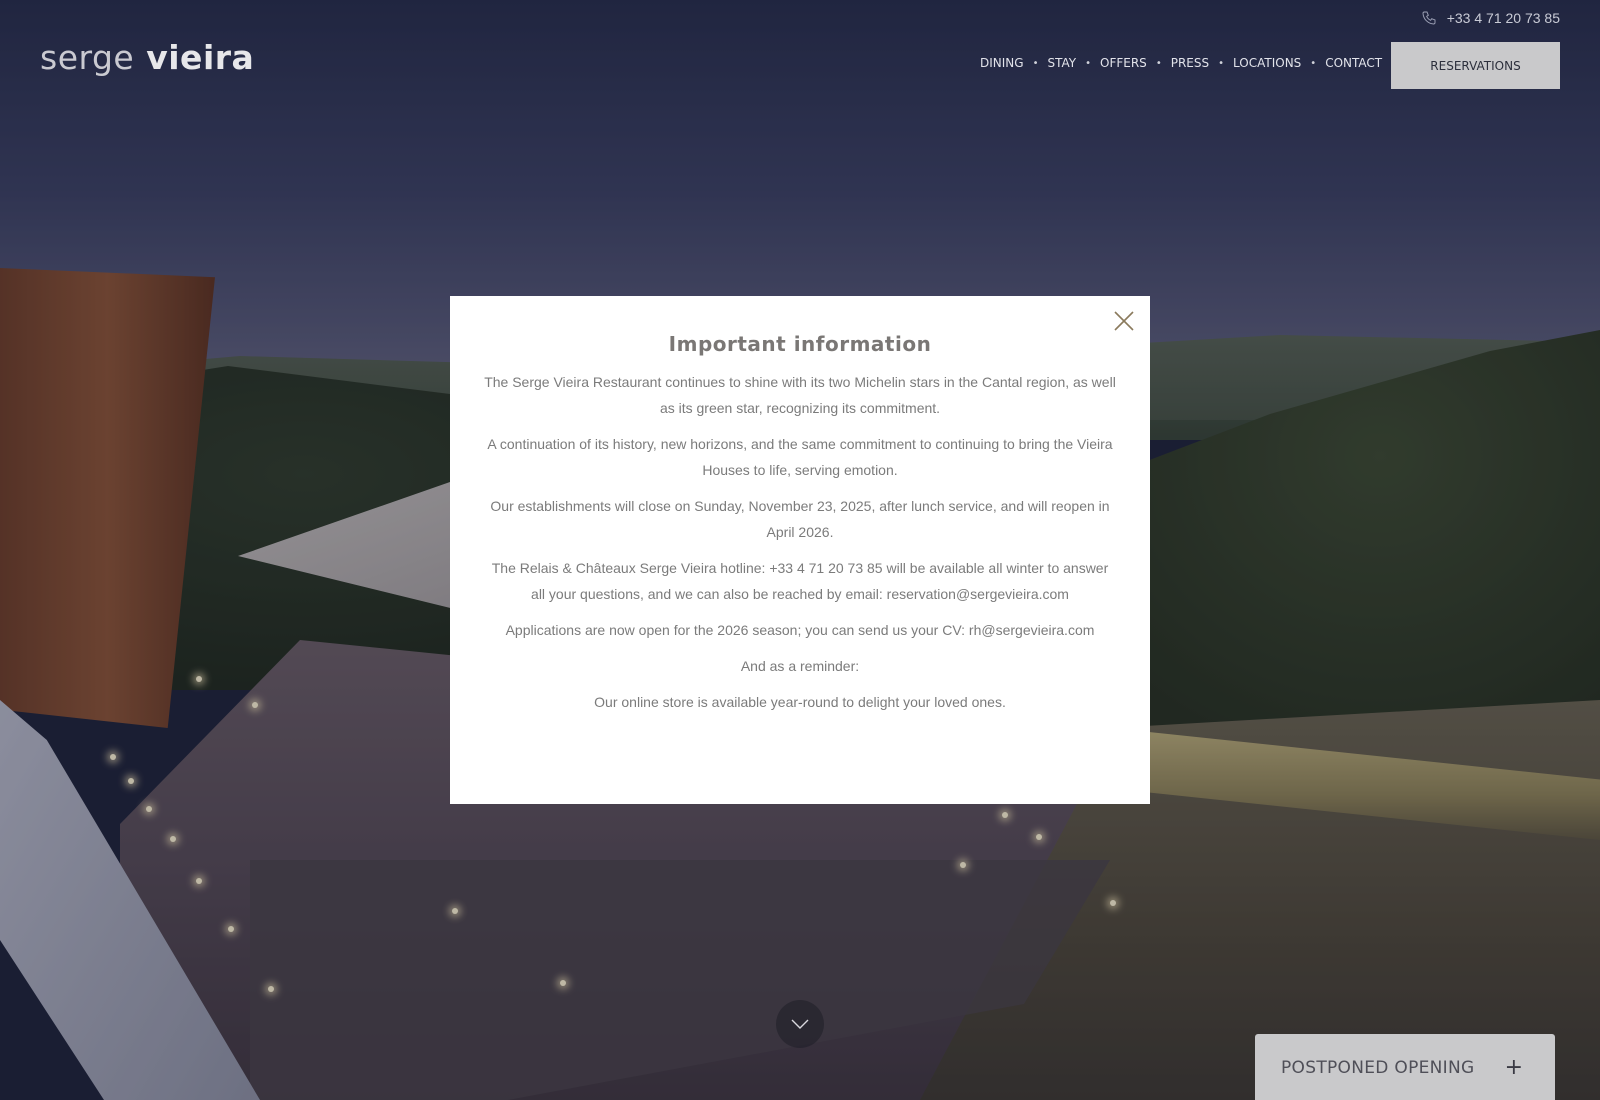 The width and height of the screenshot is (1600, 1100). What do you see at coordinates (1124, 321) in the screenshot?
I see `close-icon` at bounding box center [1124, 321].